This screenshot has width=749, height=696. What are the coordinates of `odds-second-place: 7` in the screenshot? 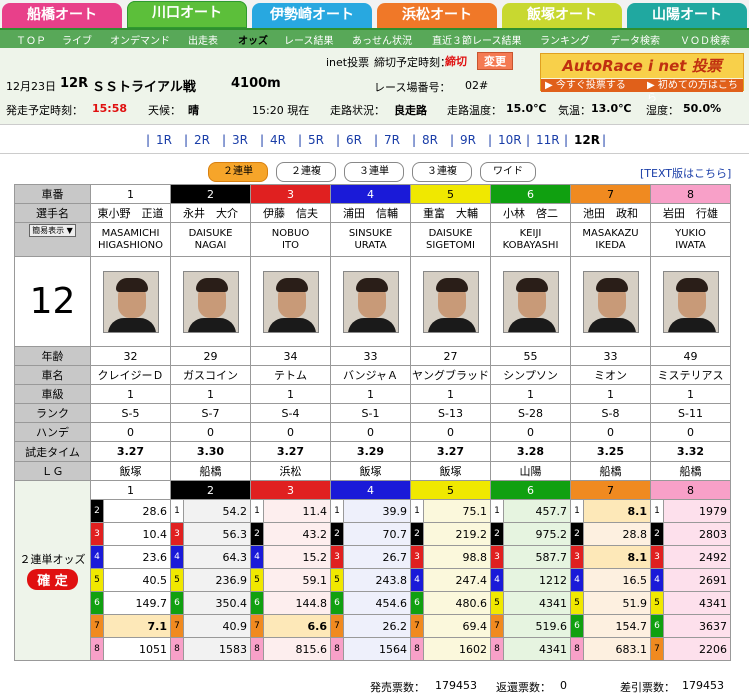 It's located at (337, 626).